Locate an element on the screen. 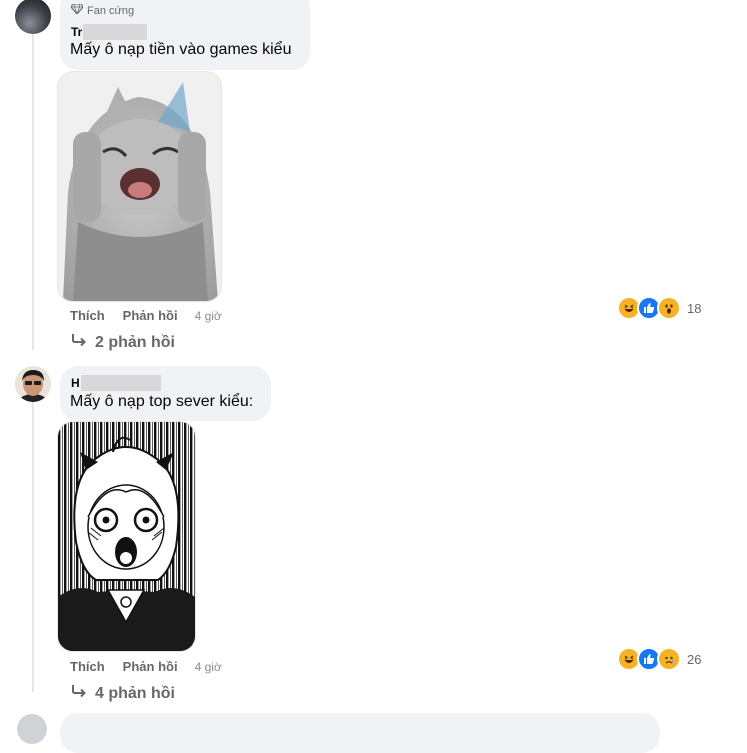 Image resolution: width=747 pixels, height=753 pixels. reaction-summary: 26 is located at coordinates (659, 659).